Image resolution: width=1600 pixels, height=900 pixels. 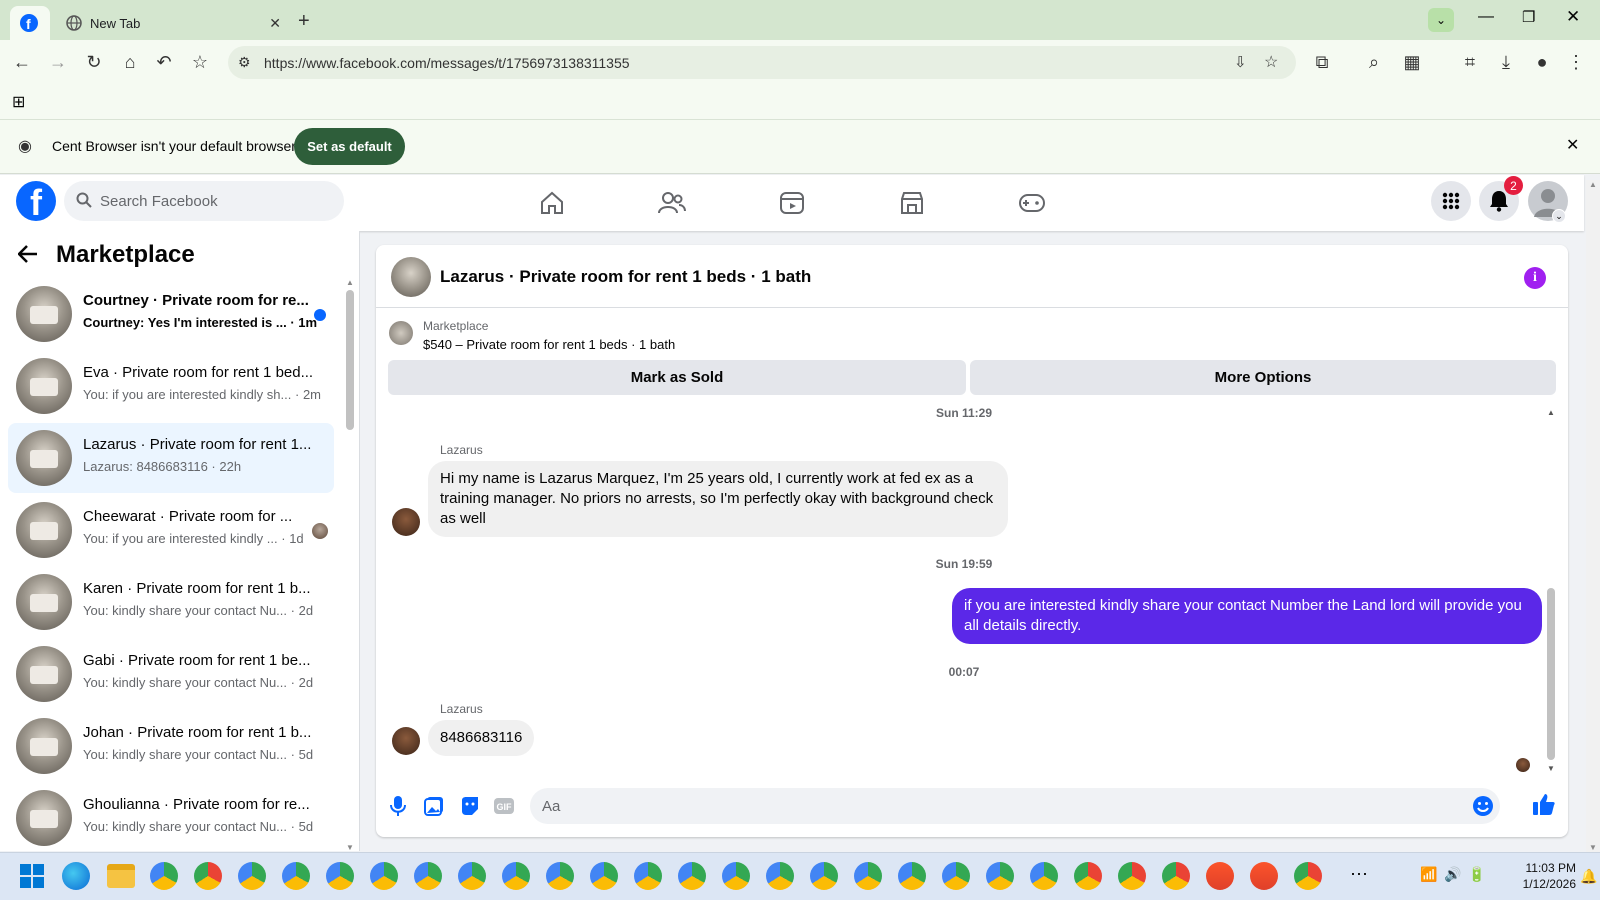 What do you see at coordinates (94, 62) in the screenshot?
I see `reload-icon: ↻` at bounding box center [94, 62].